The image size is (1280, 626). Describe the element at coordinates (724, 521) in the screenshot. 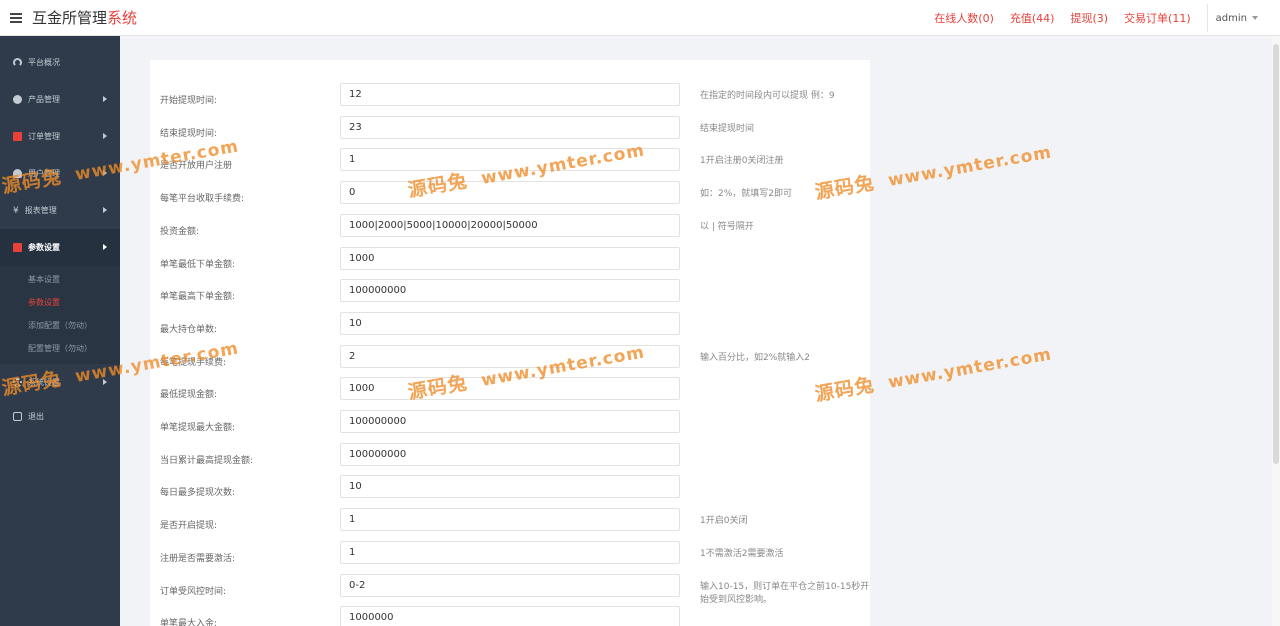

I see `field-hint: 1开启0关闭` at that location.